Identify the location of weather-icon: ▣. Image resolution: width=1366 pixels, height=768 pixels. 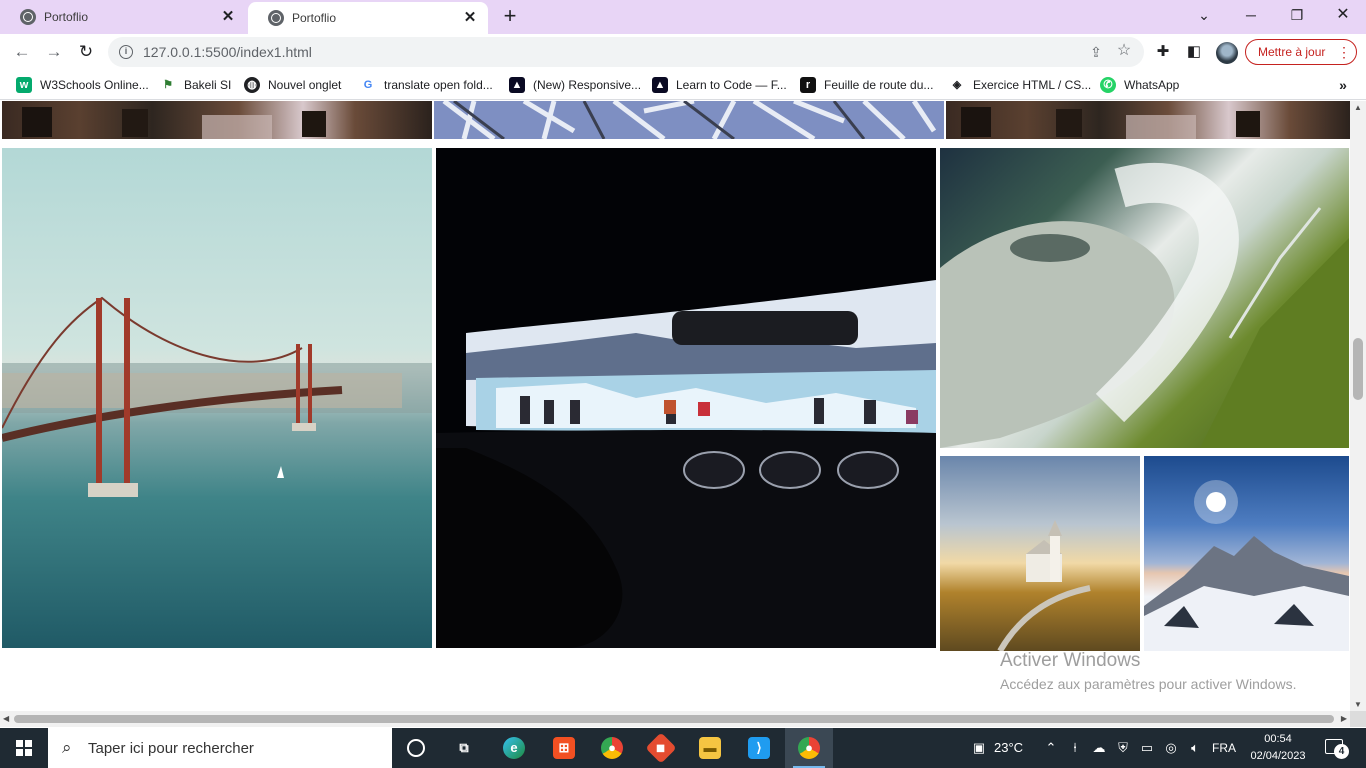
(979, 748).